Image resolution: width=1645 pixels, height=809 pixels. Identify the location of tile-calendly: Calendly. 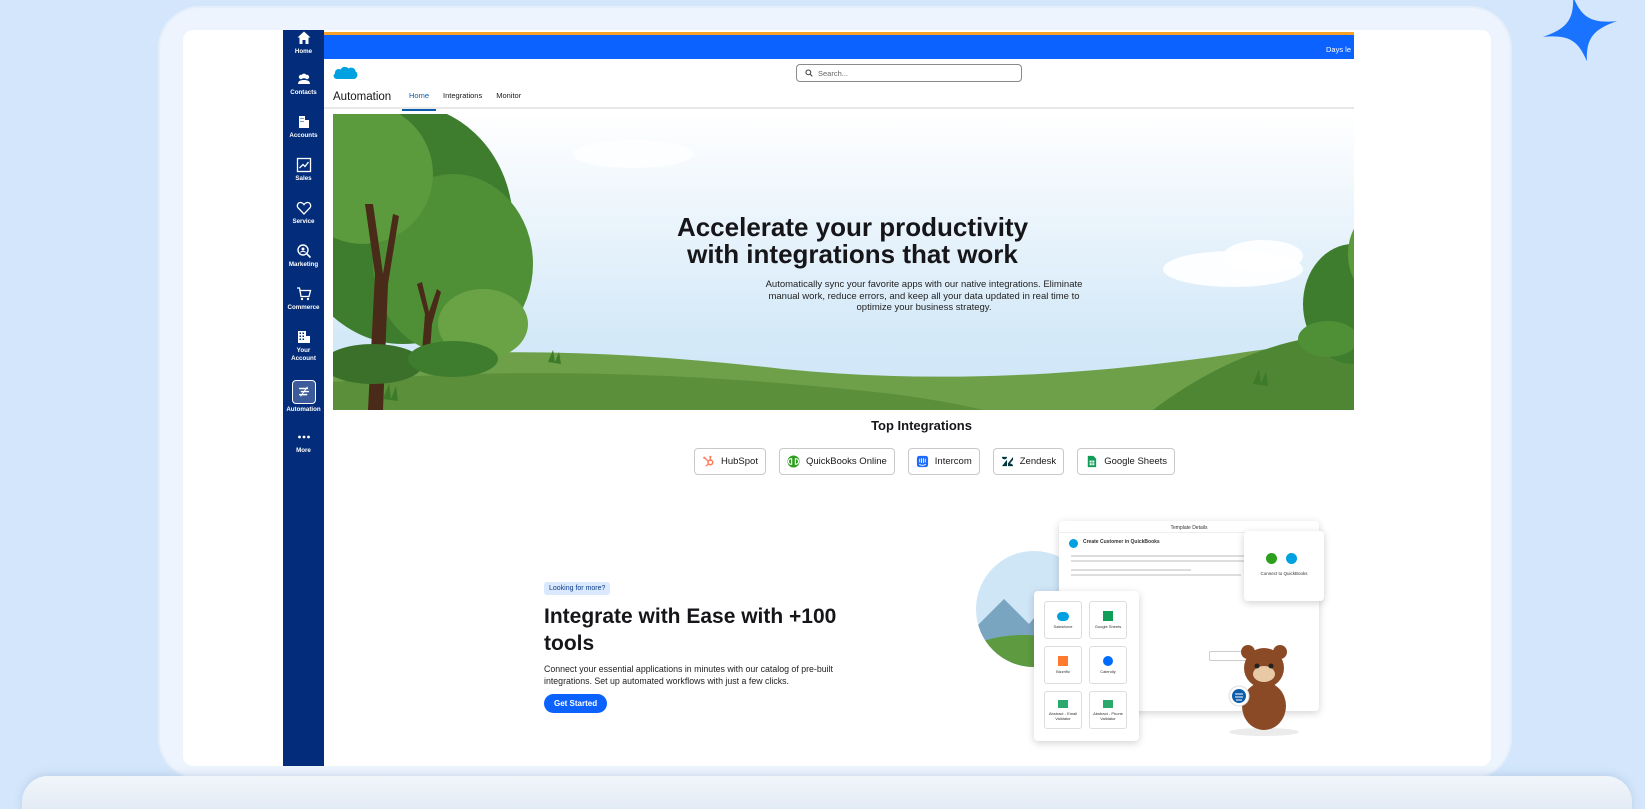
(1108, 665).